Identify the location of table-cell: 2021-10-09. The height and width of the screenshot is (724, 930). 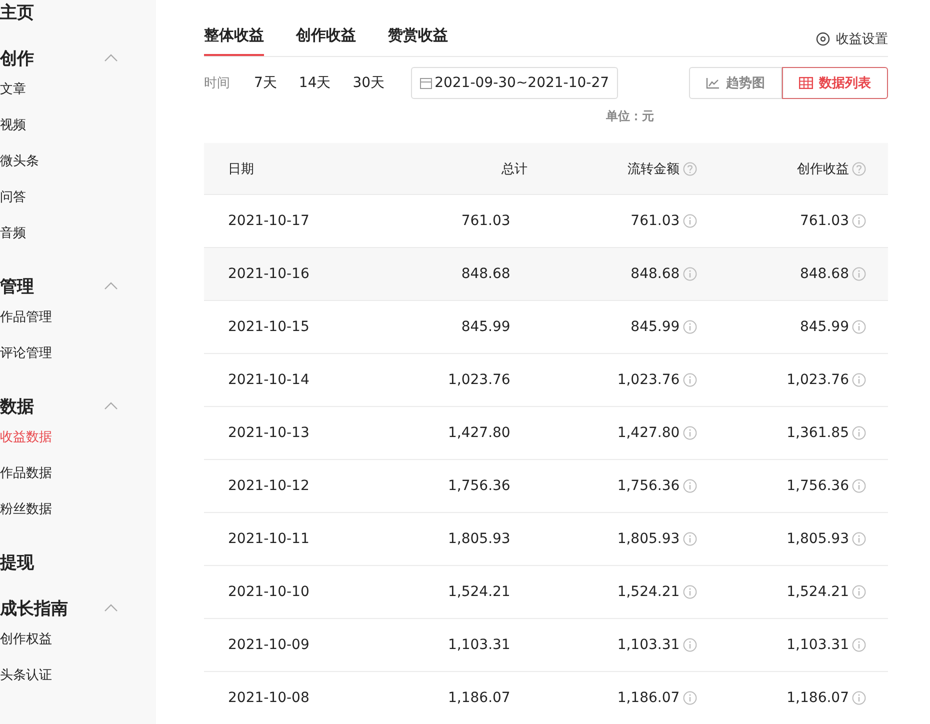
(269, 645).